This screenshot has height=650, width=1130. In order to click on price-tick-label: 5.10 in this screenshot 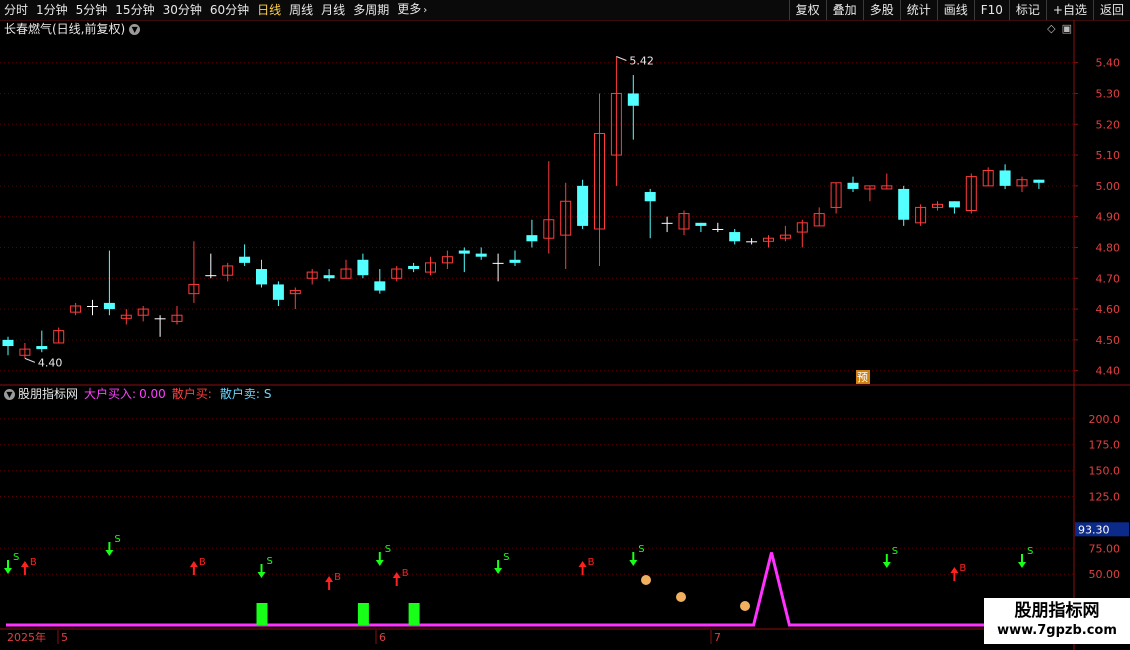, I will do `click(1108, 155)`.